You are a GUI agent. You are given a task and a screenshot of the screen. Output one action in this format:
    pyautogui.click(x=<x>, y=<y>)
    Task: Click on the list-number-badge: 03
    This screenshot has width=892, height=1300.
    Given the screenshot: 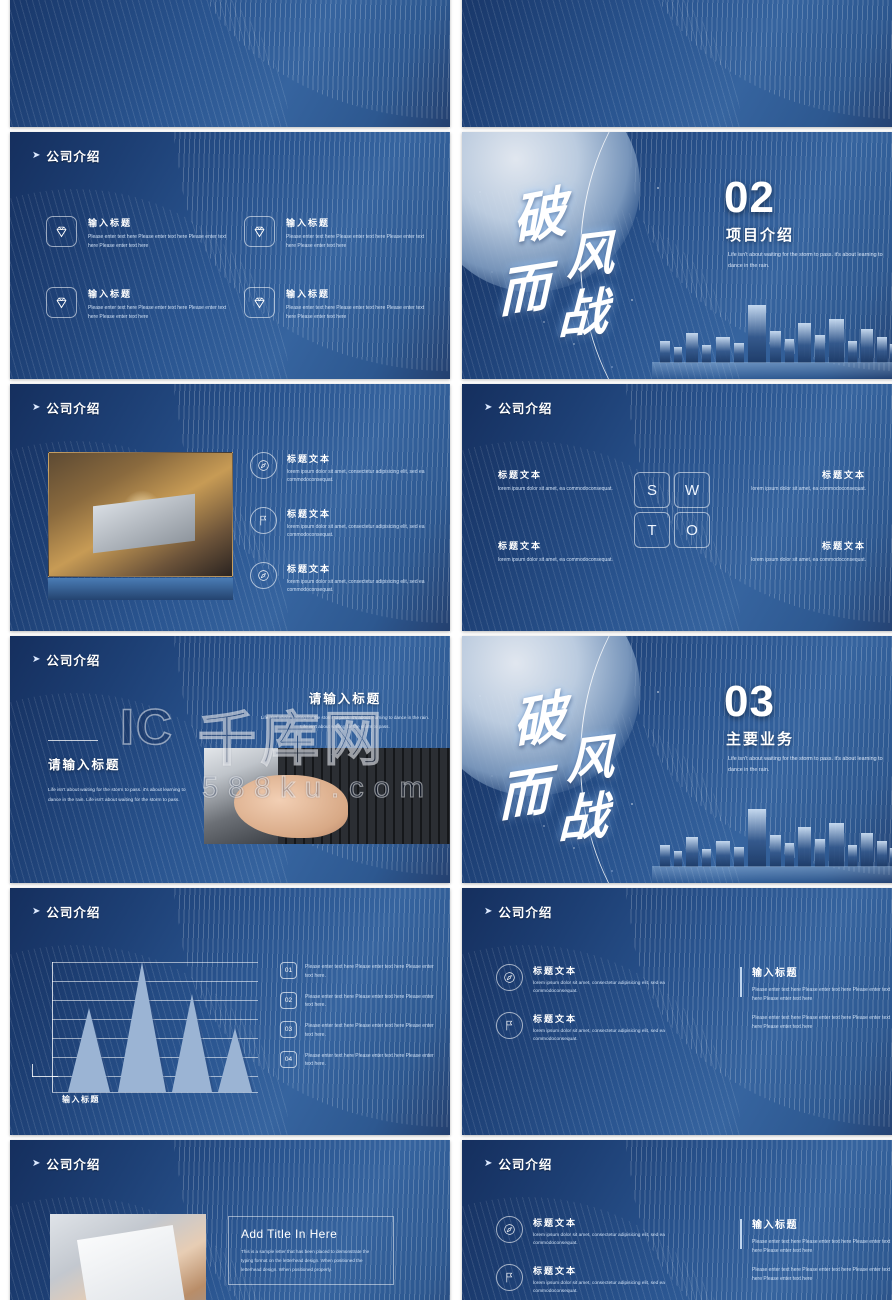 What is the action you would take?
    pyautogui.click(x=288, y=1029)
    